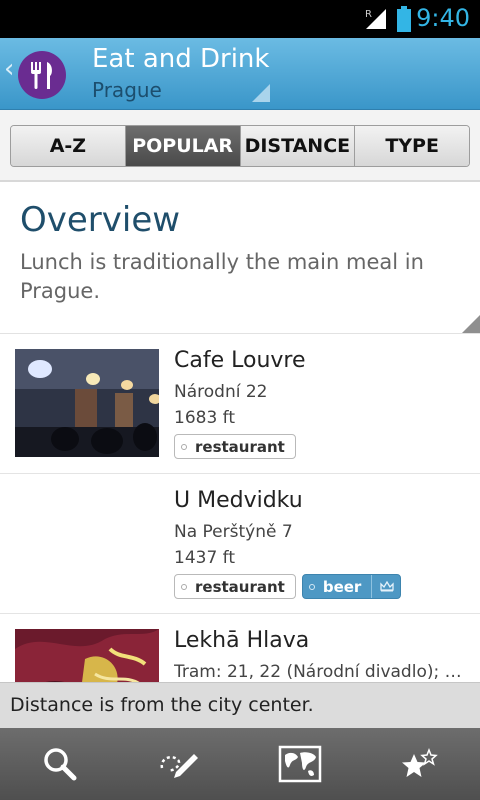  What do you see at coordinates (127, 90) in the screenshot?
I see `city-selector: Prague` at bounding box center [127, 90].